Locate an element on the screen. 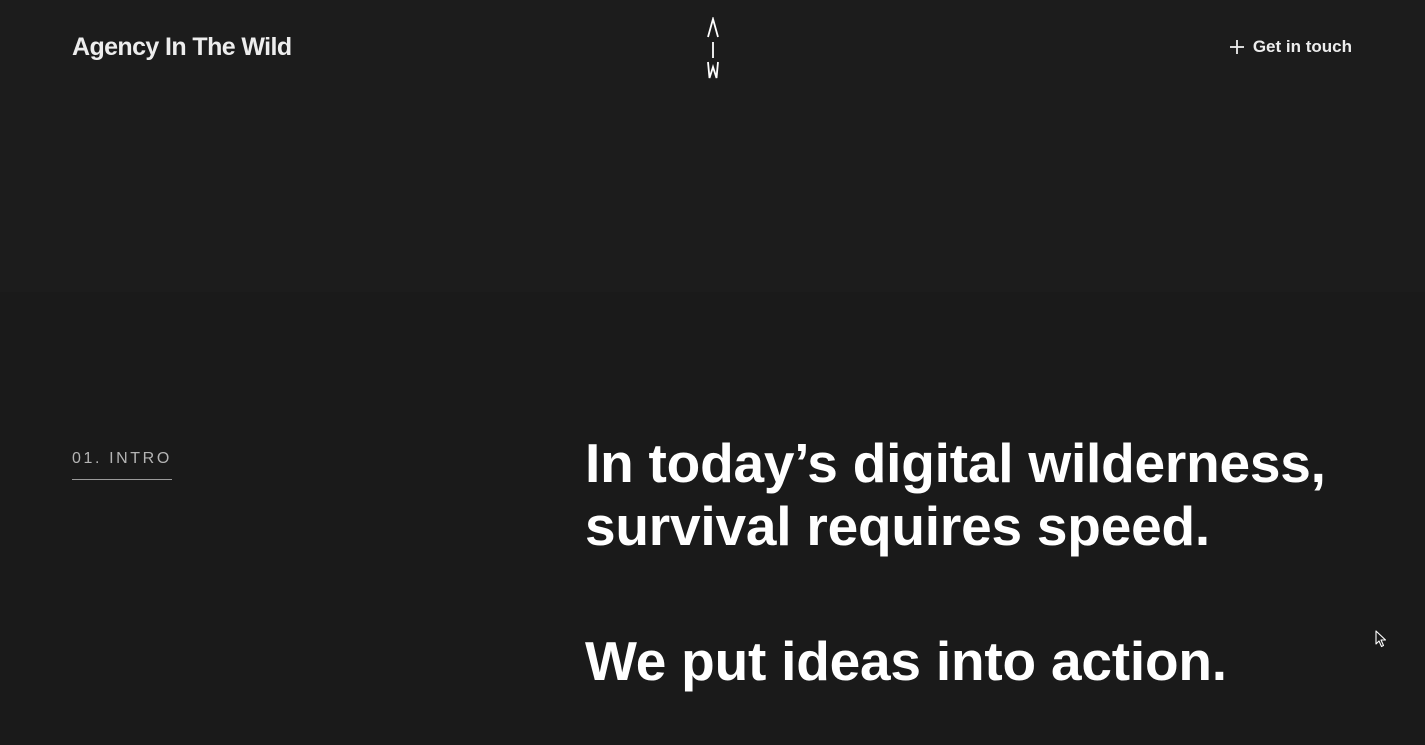 This screenshot has width=1425, height=745. plus-icon is located at coordinates (1237, 47).